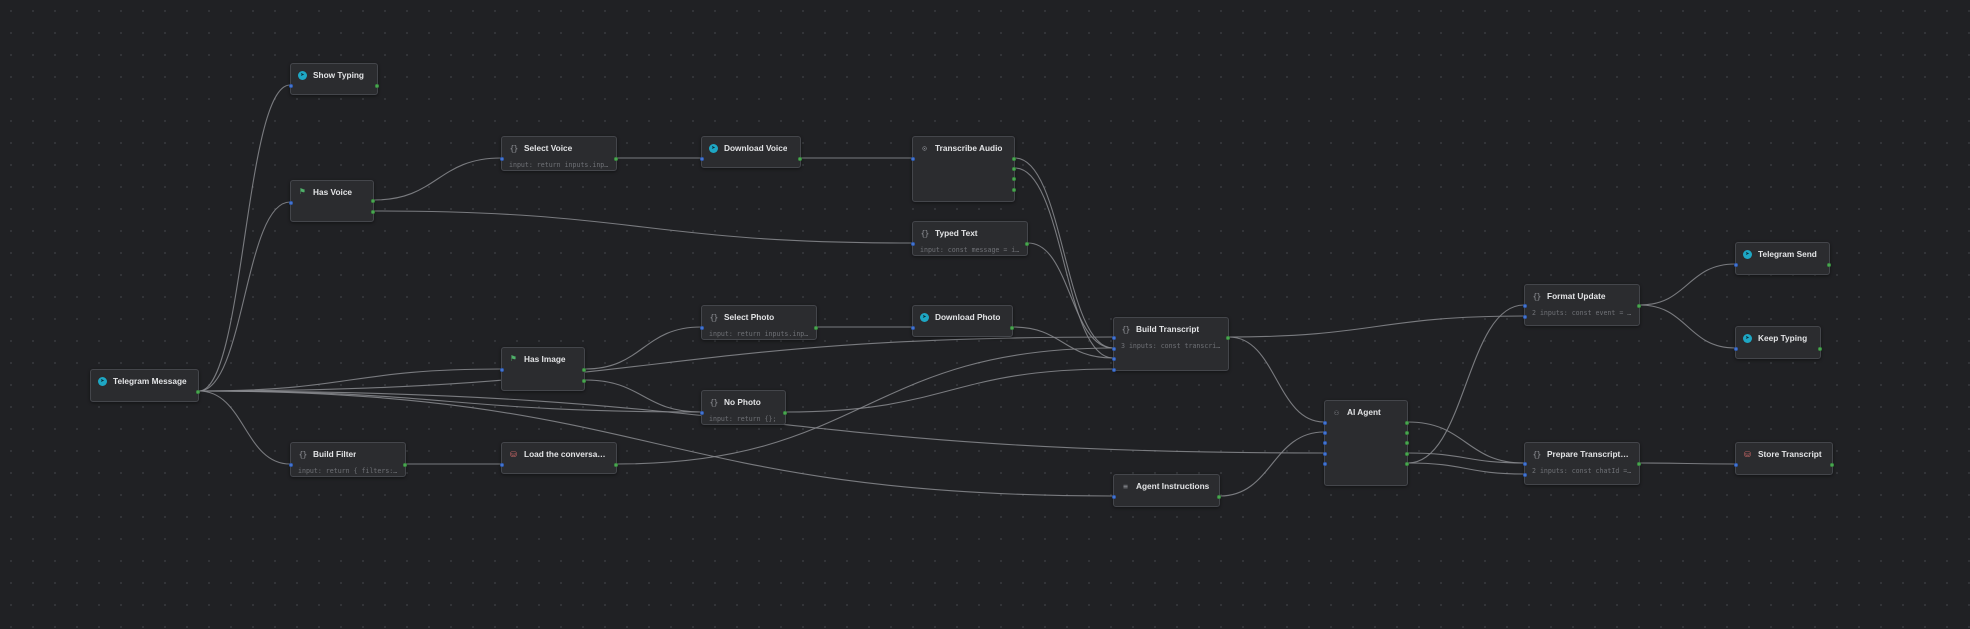  Describe the element at coordinates (643, 227) in the screenshot. I see `connection-has-voice-to-typed-text` at that location.